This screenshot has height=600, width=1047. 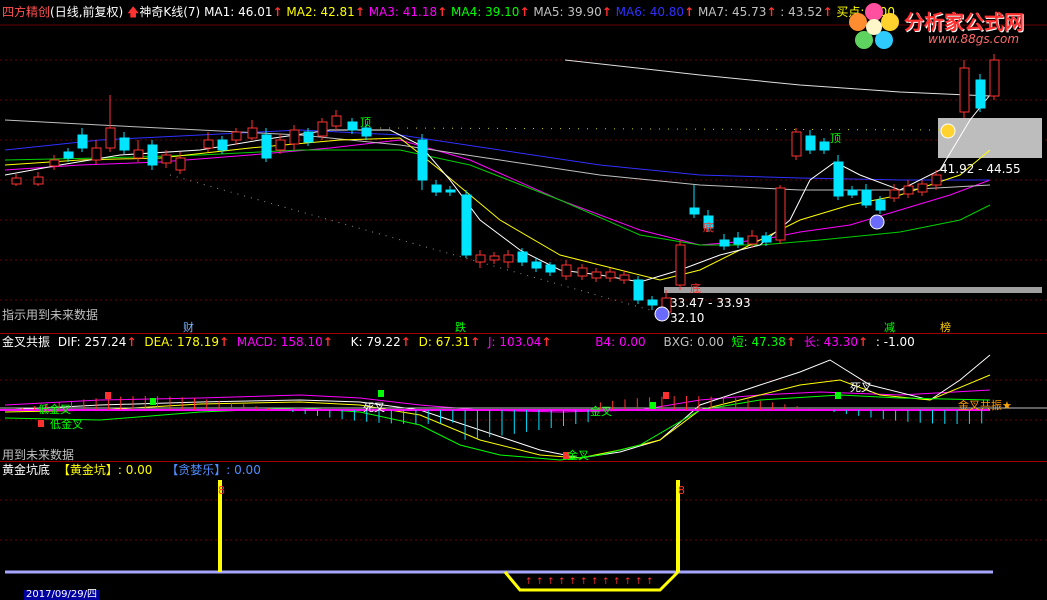 What do you see at coordinates (874, 26) in the screenshot?
I see `flower-logo-icon` at bounding box center [874, 26].